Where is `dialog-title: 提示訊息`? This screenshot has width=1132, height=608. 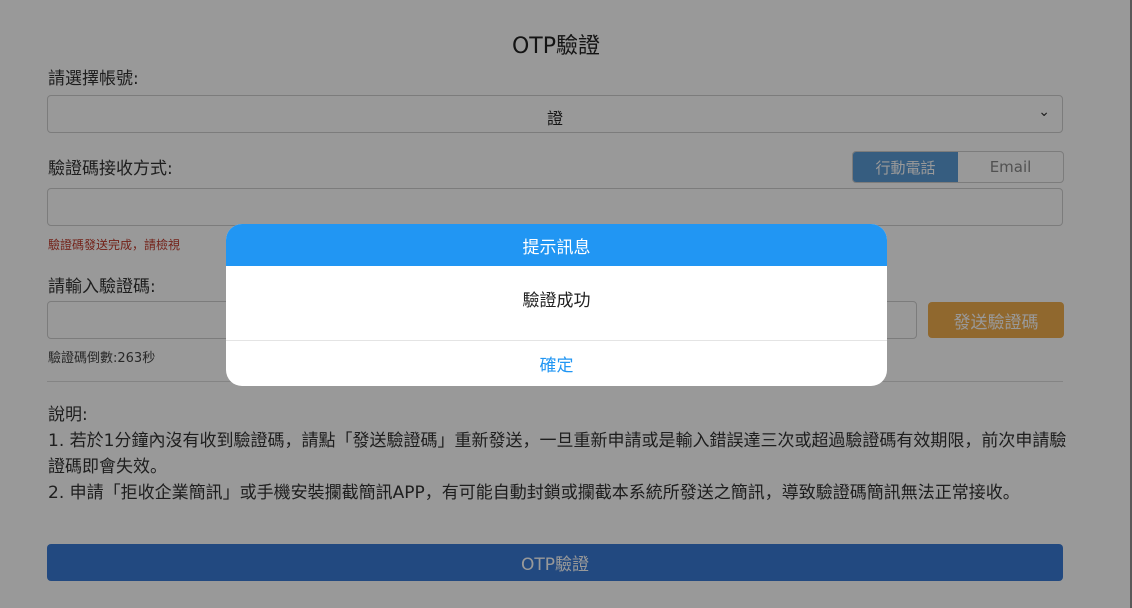 dialog-title: 提示訊息 is located at coordinates (556, 245).